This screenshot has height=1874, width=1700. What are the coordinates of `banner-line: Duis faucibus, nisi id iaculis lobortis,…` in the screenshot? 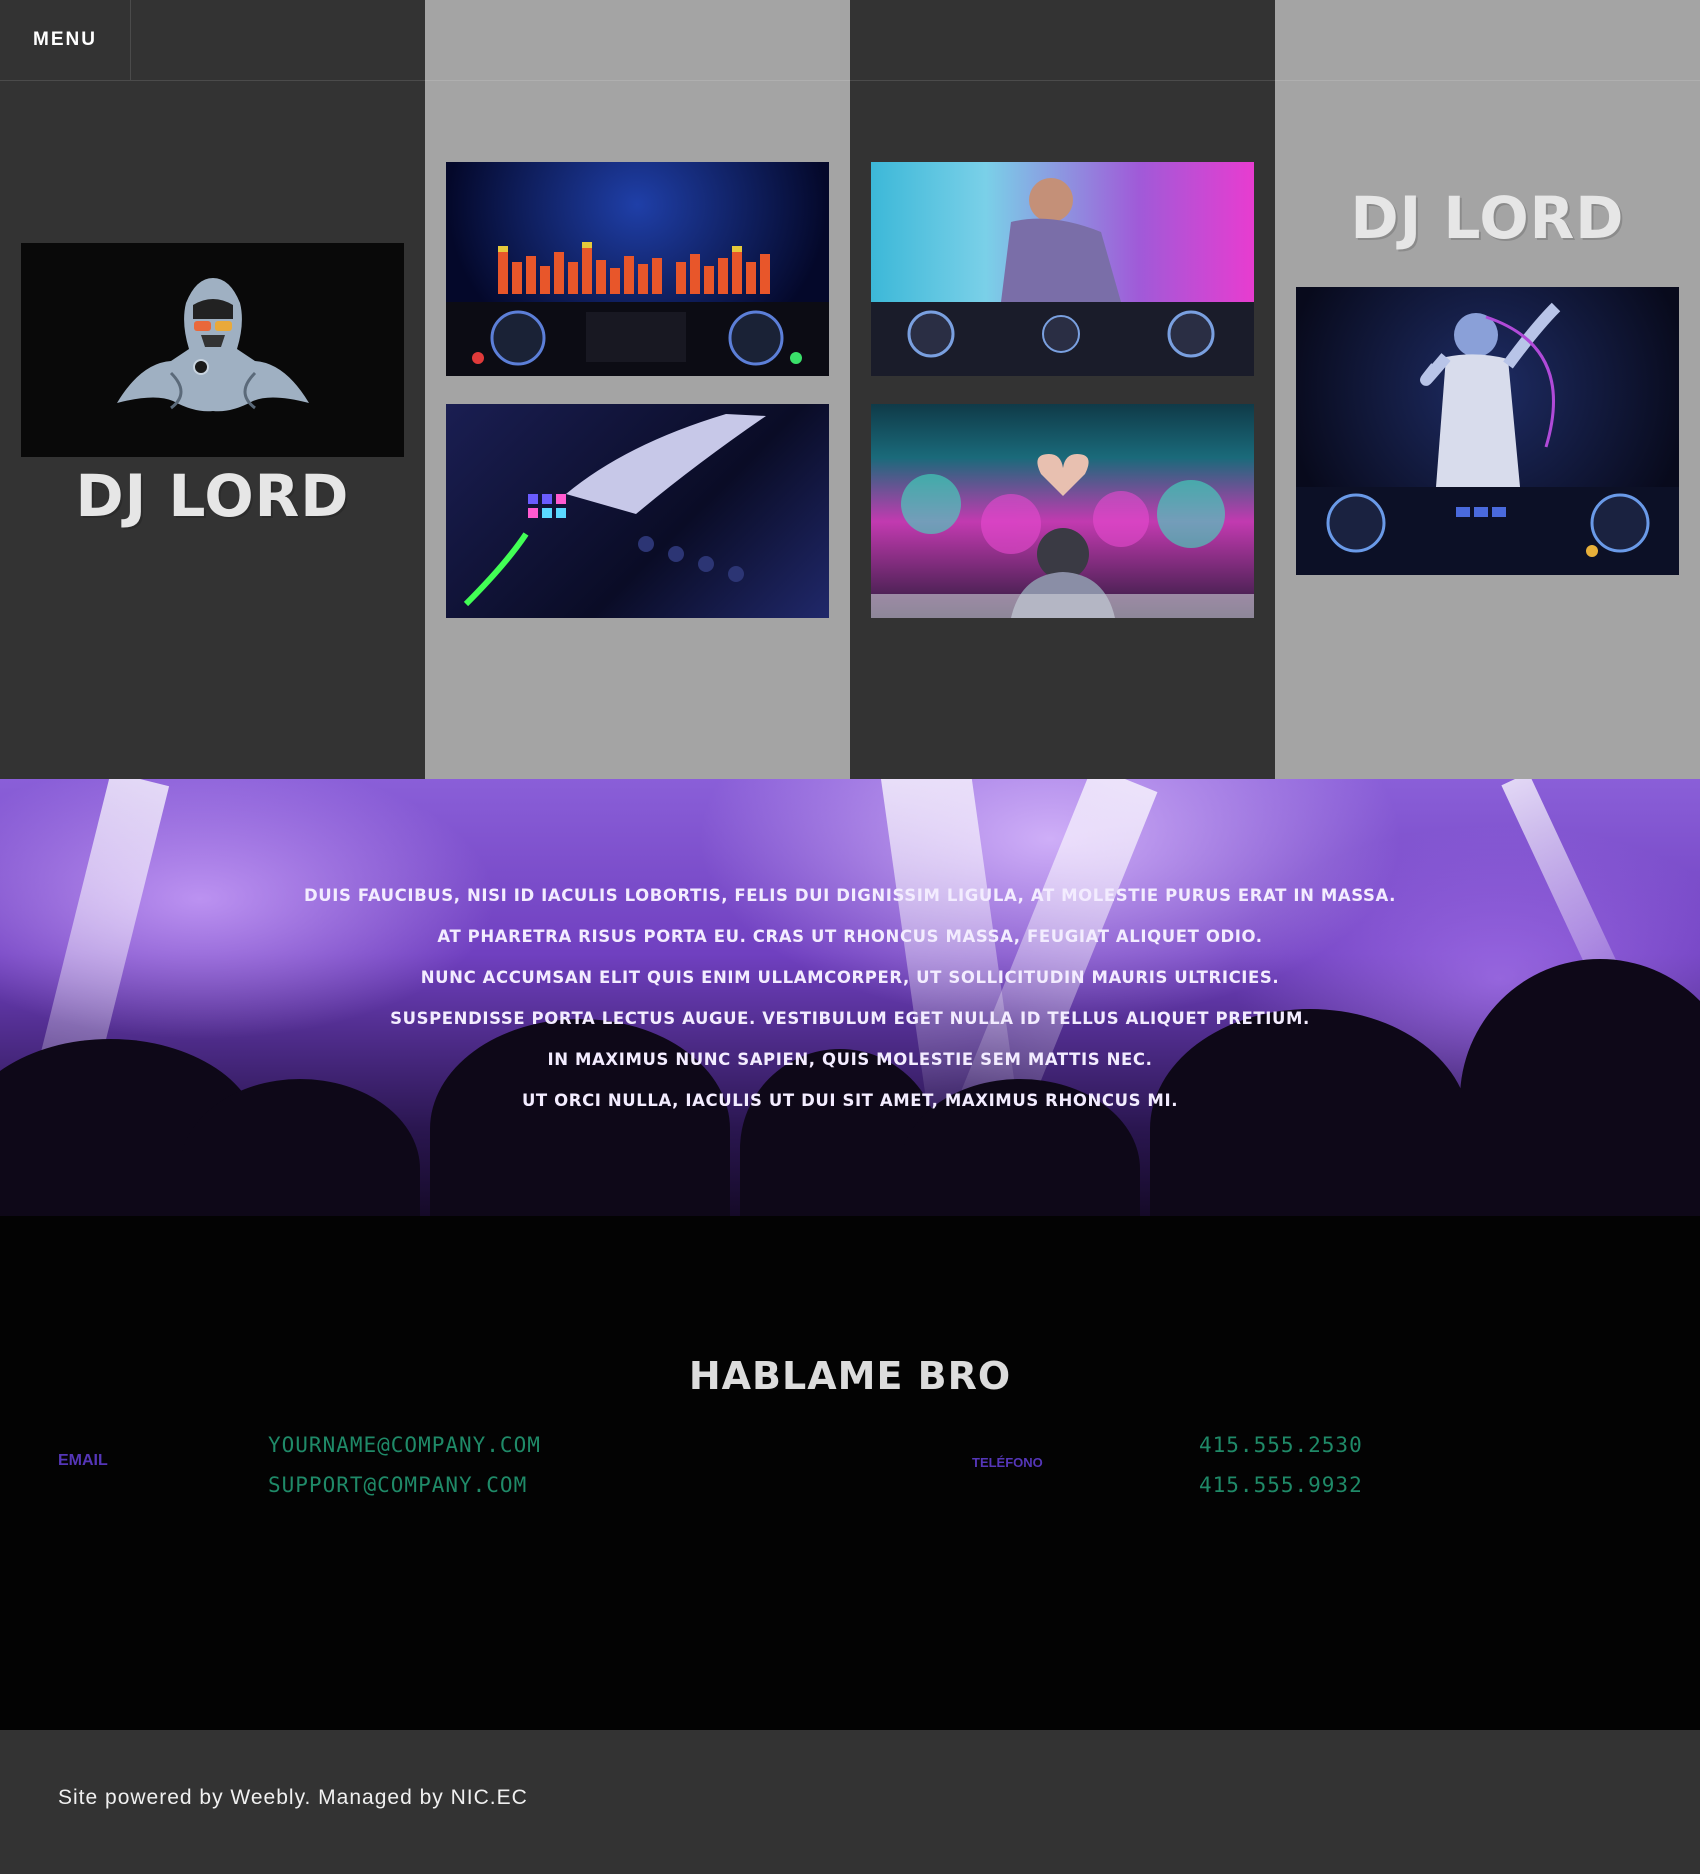 It's located at (850, 895).